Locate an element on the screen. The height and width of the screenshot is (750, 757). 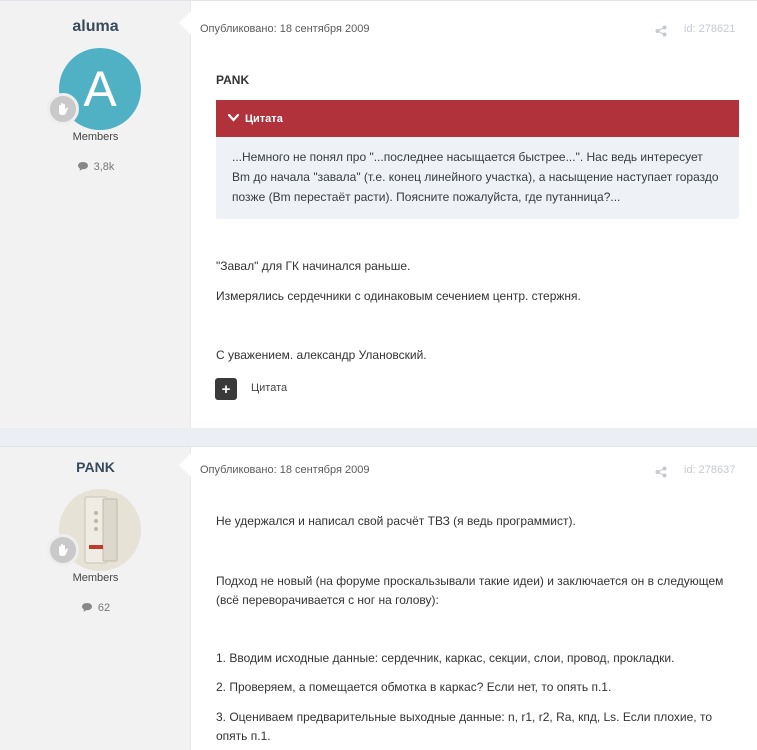
post-count: 3,8k is located at coordinates (95, 167).